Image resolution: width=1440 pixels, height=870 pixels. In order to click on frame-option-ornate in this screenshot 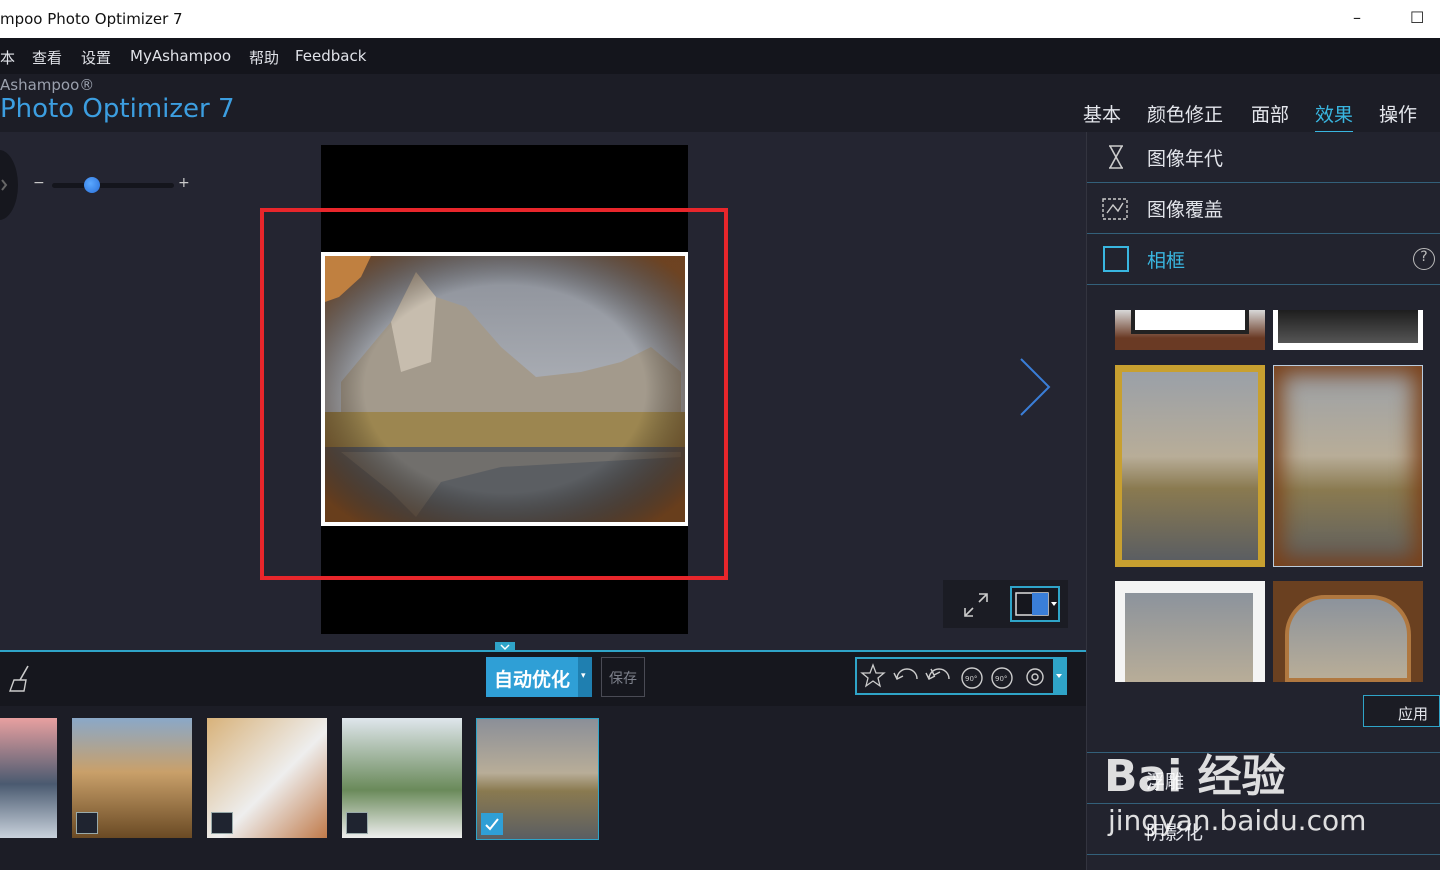, I will do `click(1348, 631)`.